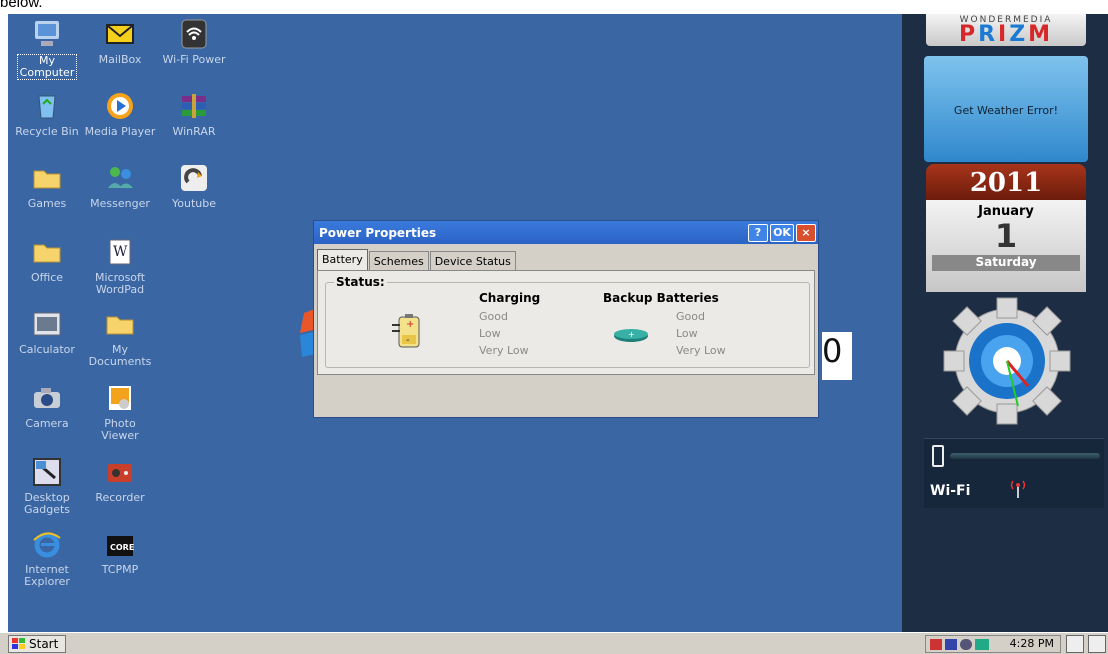 The image size is (1108, 654). Describe the element at coordinates (398, 261) in the screenshot. I see `tab-schemes: Schemes` at that location.